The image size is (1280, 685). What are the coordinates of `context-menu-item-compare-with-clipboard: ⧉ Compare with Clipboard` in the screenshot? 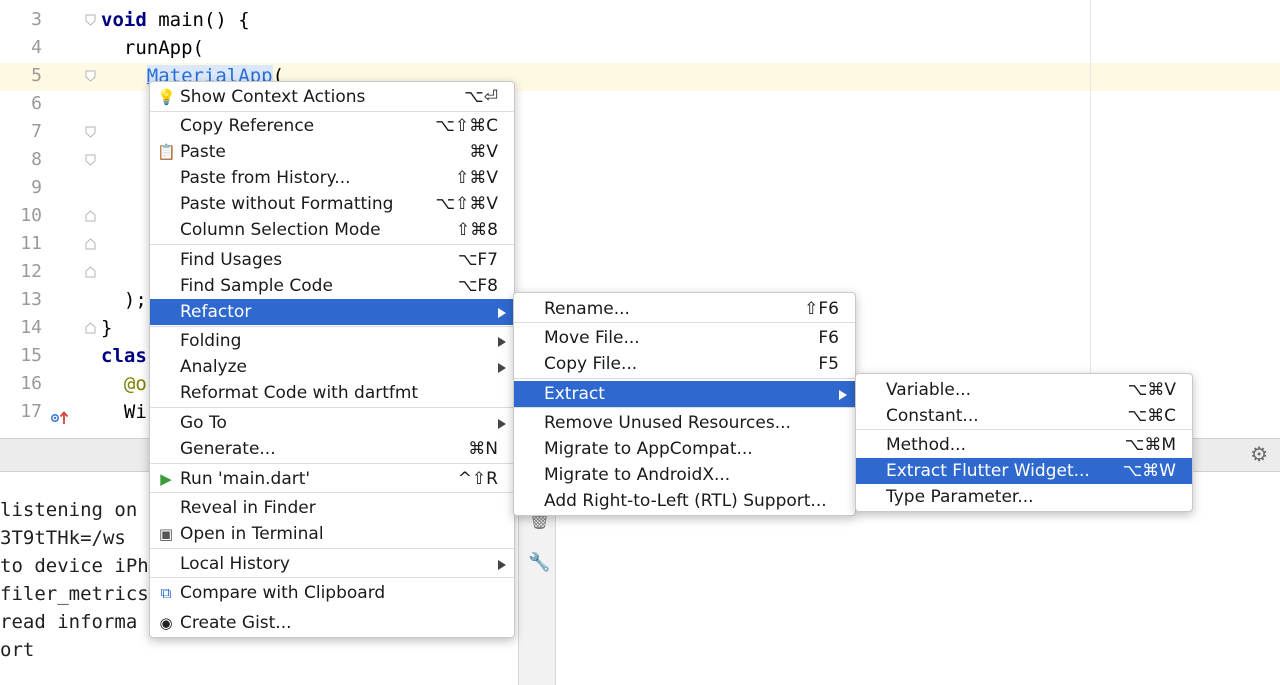 It's located at (332, 593).